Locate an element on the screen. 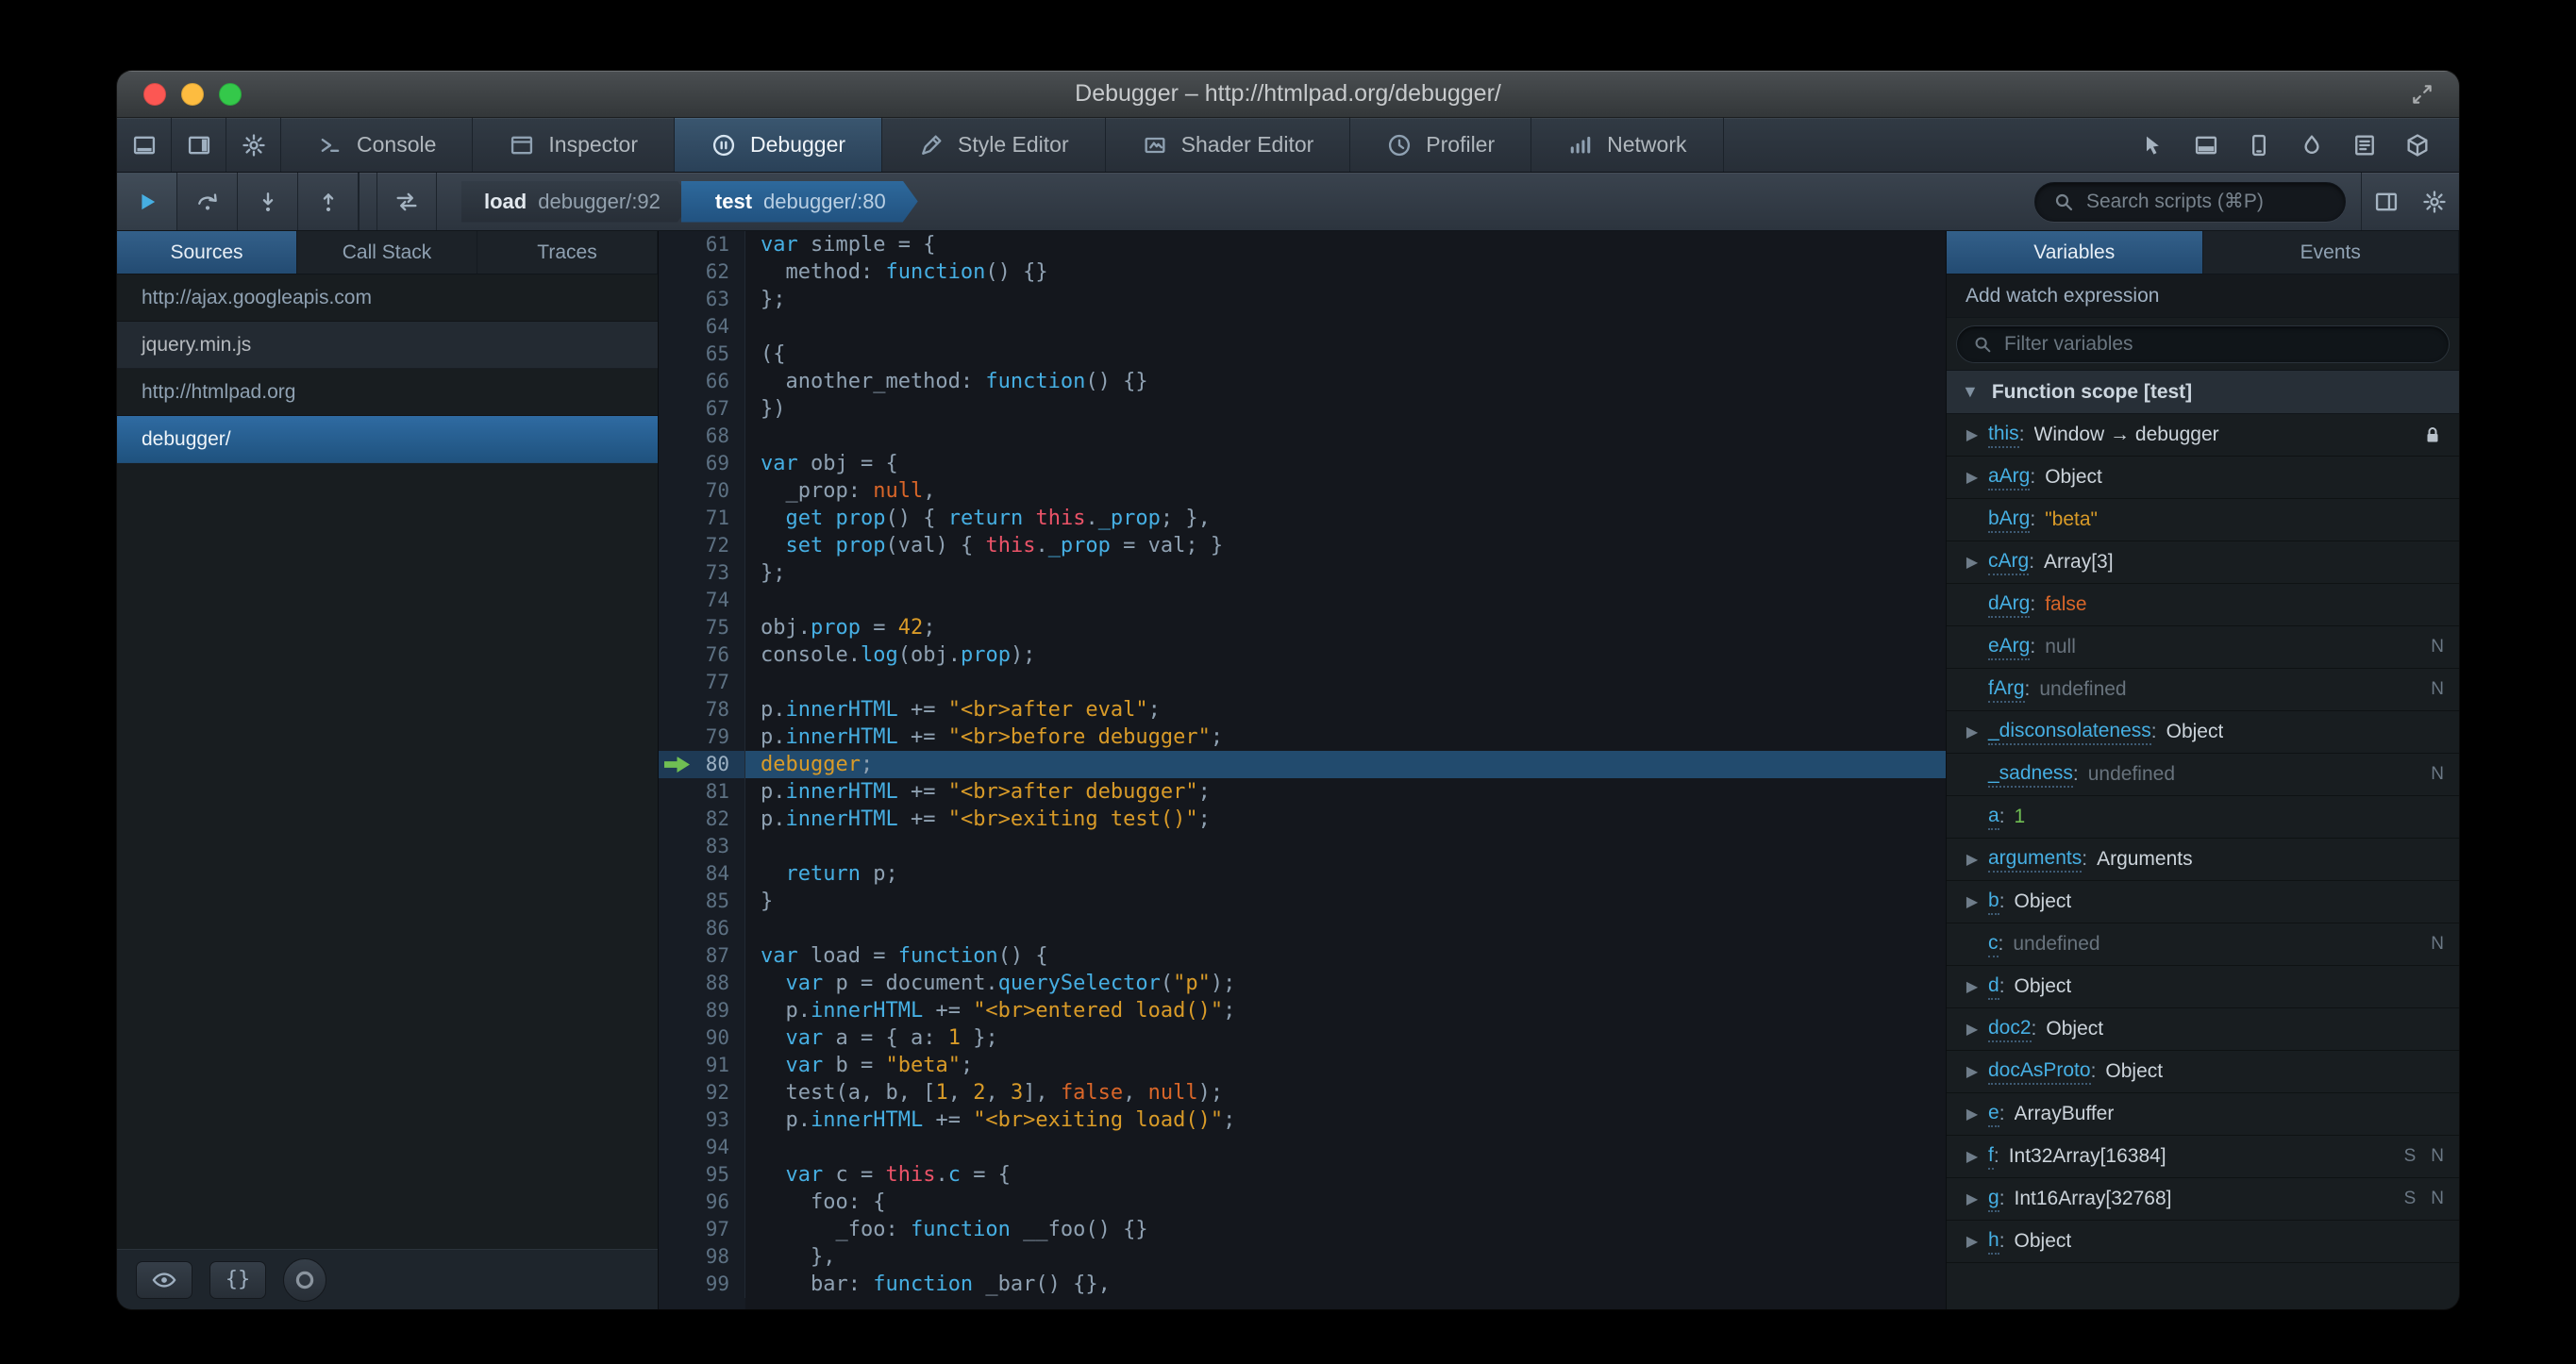 Image resolution: width=2576 pixels, height=1364 pixels. line-number: 81 is located at coordinates (702, 792).